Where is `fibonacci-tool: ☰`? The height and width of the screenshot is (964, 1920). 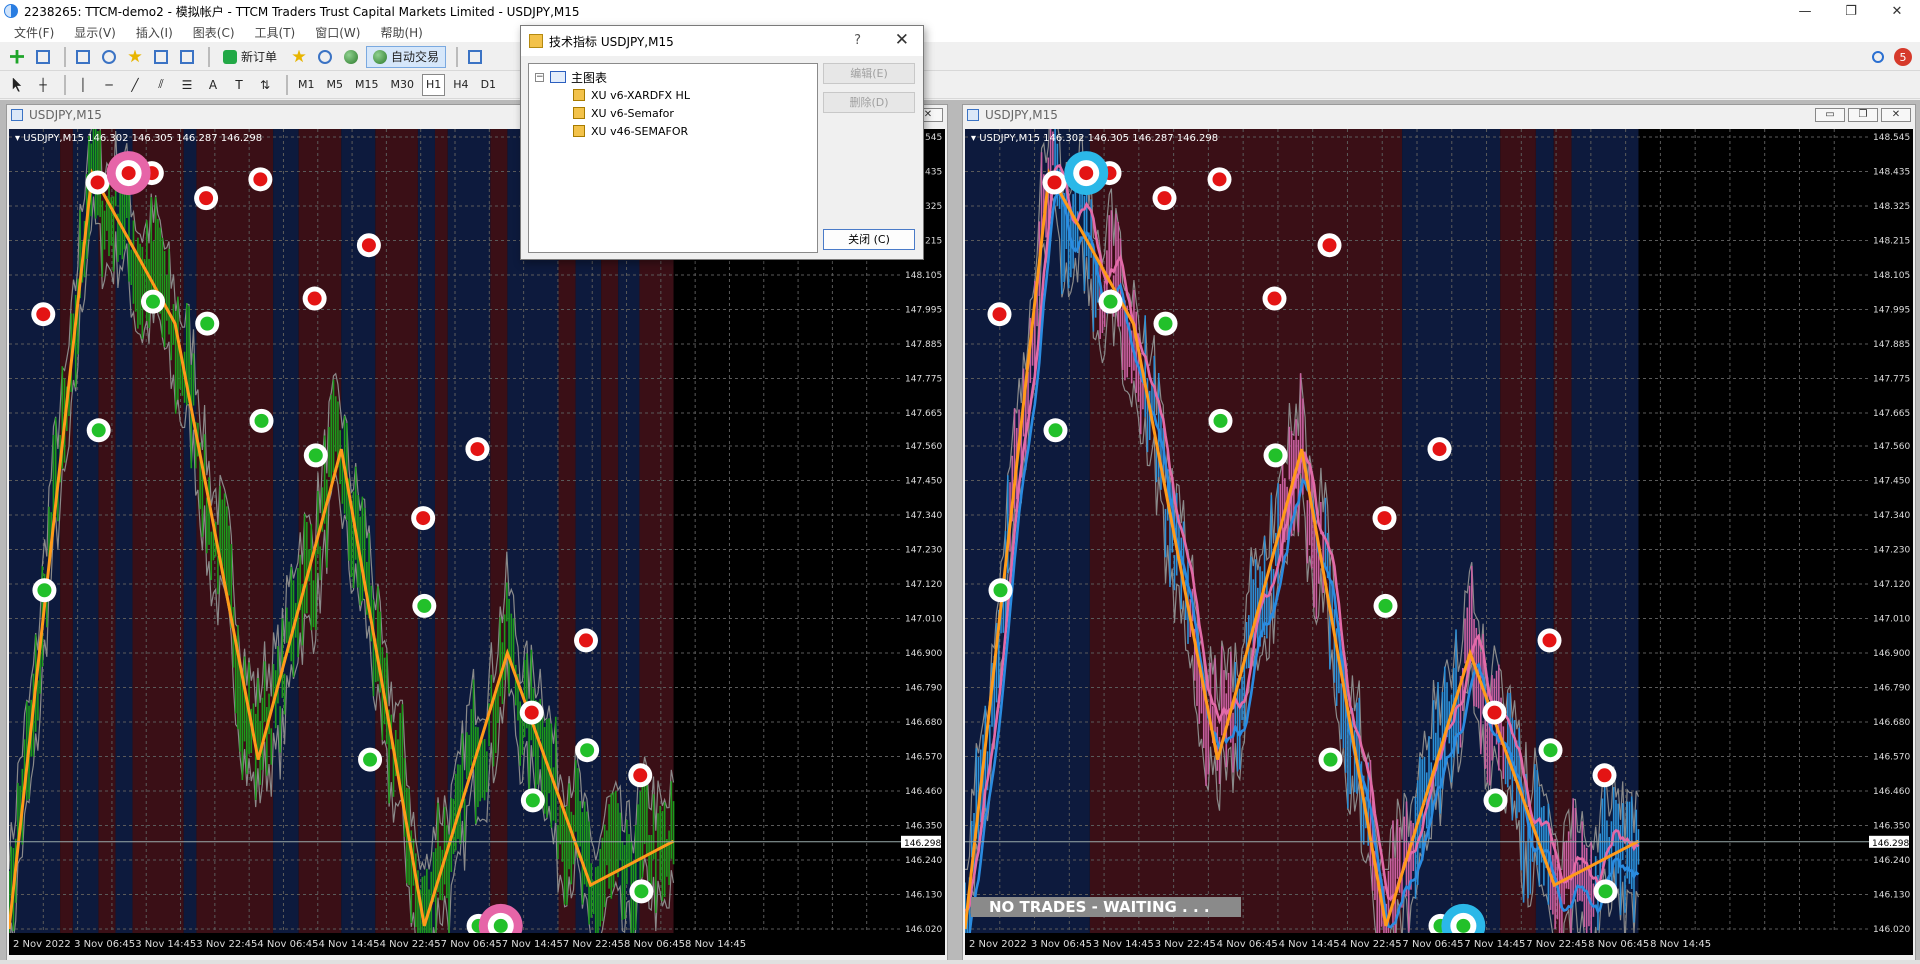
fibonacci-tool: ☰ is located at coordinates (187, 85).